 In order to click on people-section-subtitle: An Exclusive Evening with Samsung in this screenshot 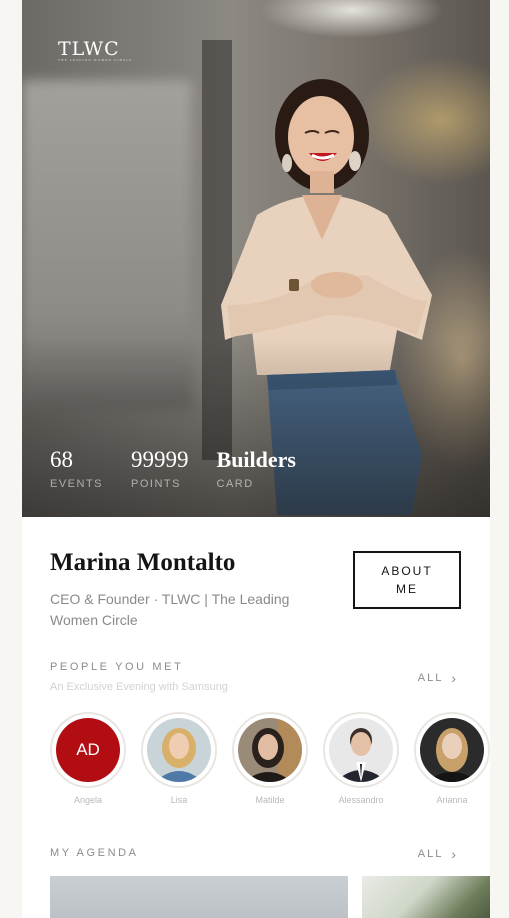, I will do `click(139, 687)`.